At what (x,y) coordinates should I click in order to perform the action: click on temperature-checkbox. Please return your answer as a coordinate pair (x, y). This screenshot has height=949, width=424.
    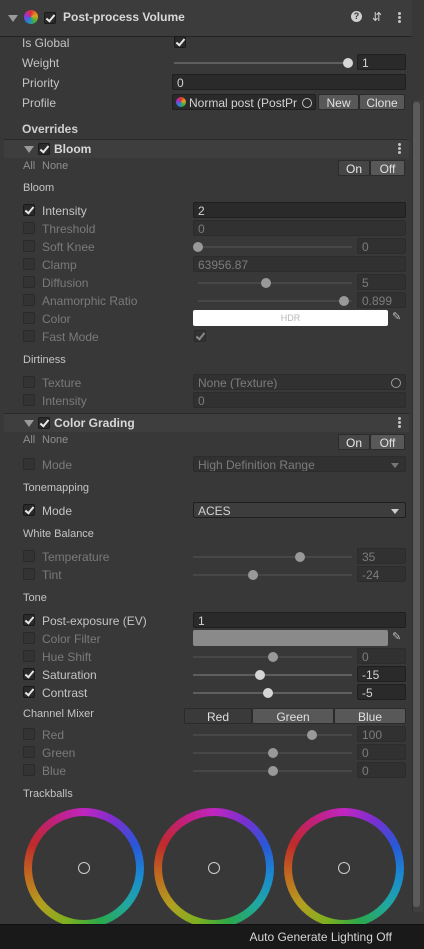
    Looking at the image, I should click on (29, 556).